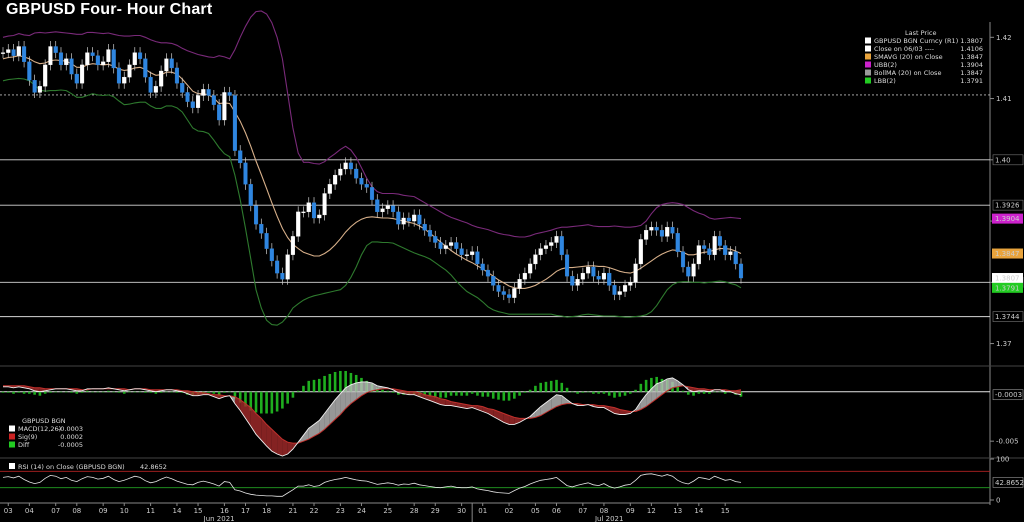 Image resolution: width=1024 pixels, height=522 pixels. What do you see at coordinates (150, 511) in the screenshot?
I see `x-tick-label: 11` at bounding box center [150, 511].